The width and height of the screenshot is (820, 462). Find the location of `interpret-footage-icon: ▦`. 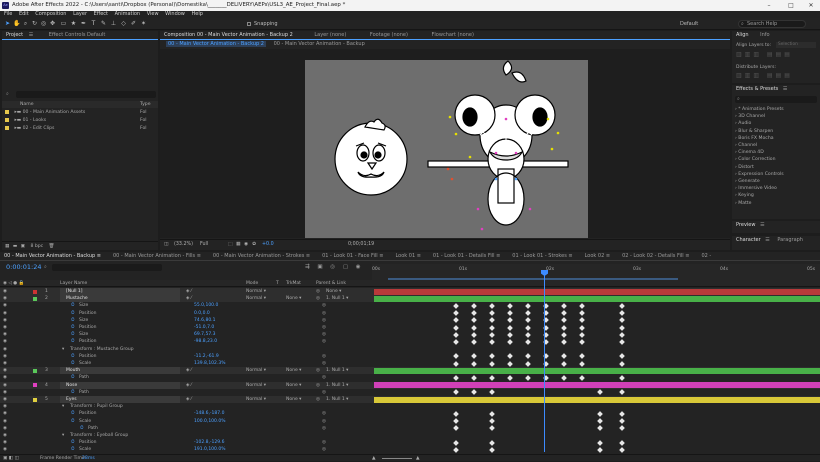

interpret-footage-icon: ▦ is located at coordinates (7, 246).